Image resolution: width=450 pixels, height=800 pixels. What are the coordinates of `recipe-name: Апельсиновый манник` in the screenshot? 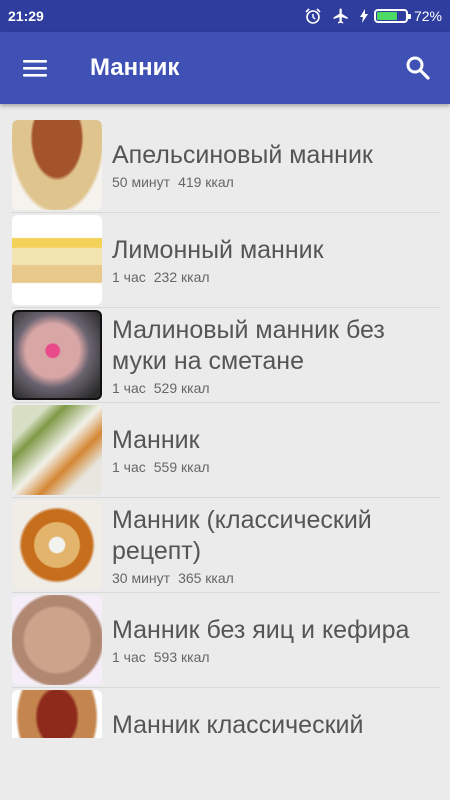 It's located at (242, 155).